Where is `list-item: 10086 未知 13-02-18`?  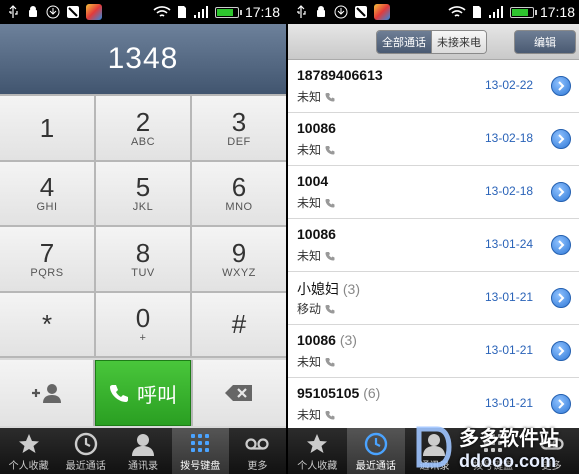 list-item: 10086 未知 13-02-18 is located at coordinates (433, 139).